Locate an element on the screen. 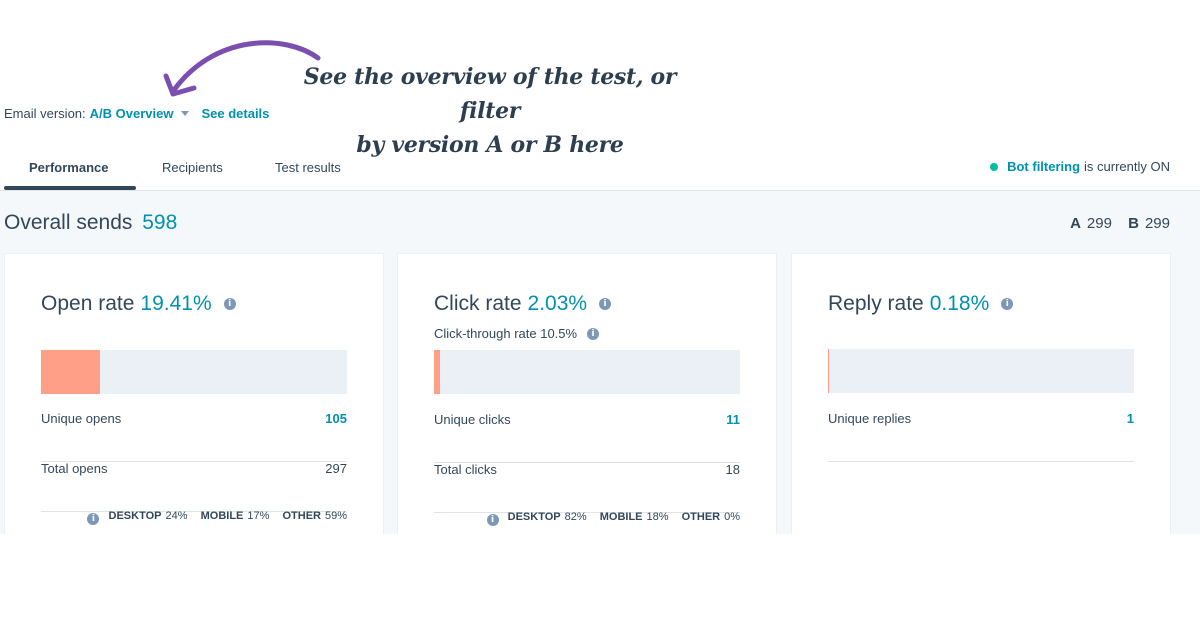  unique-clicks-label: Unique clicks is located at coordinates (472, 419).